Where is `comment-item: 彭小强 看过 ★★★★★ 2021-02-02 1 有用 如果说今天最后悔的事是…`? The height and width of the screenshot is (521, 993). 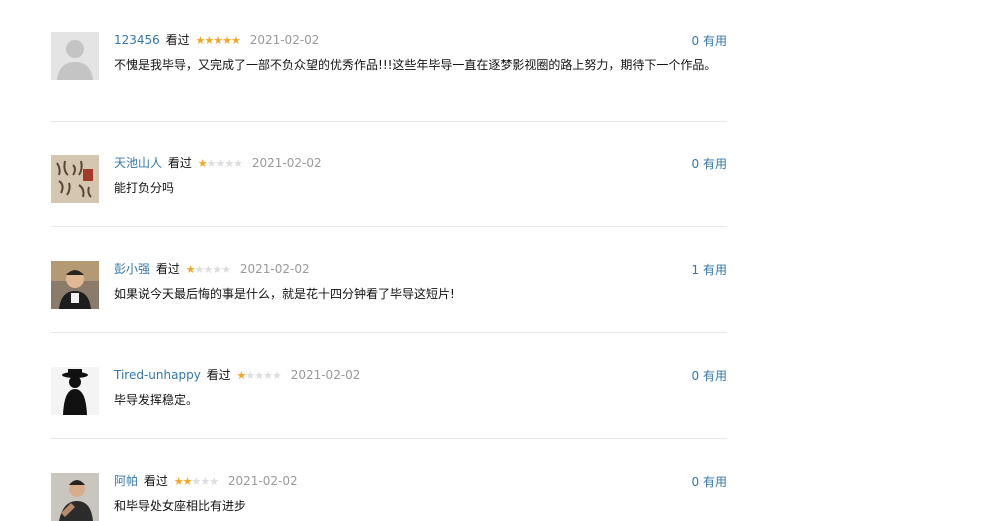
comment-item: 彭小强 看过 ★★★★★ 2021-02-02 1 有用 如果说今天最后悔的事是… is located at coordinates (389, 297).